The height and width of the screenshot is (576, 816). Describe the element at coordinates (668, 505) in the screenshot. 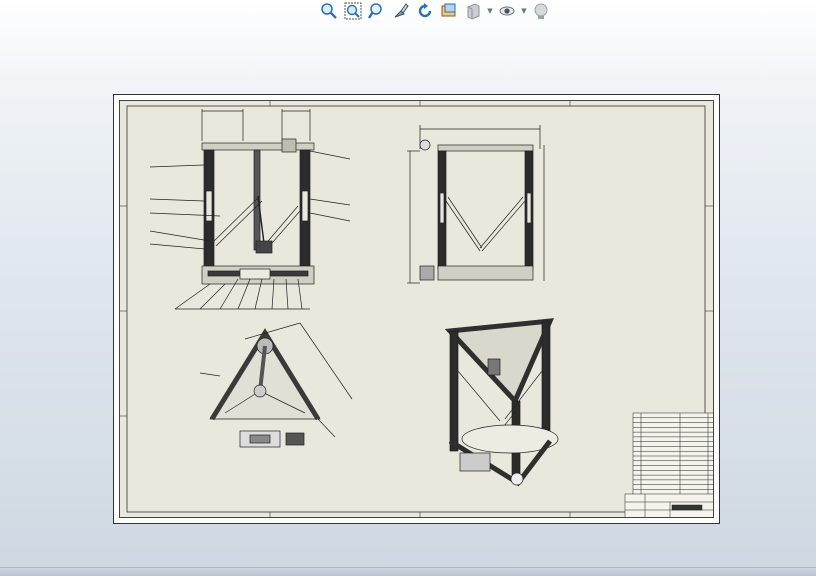

I see `title-block` at that location.